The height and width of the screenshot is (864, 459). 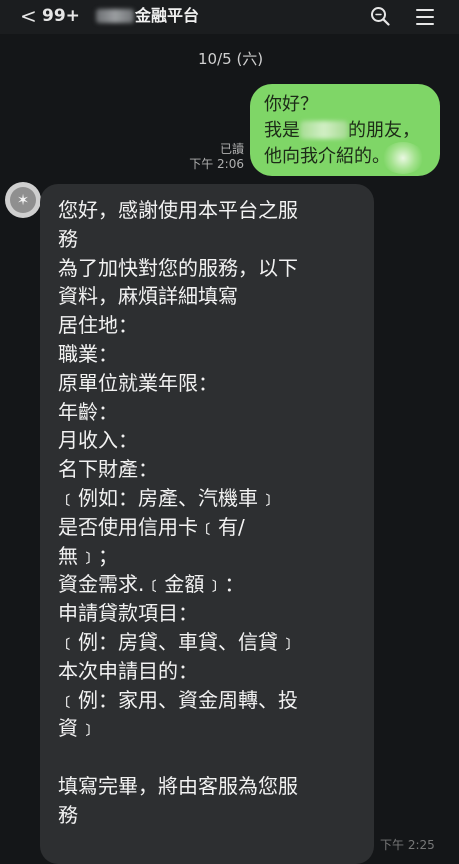 What do you see at coordinates (88, 353) in the screenshot?
I see `message-line: 職業：` at bounding box center [88, 353].